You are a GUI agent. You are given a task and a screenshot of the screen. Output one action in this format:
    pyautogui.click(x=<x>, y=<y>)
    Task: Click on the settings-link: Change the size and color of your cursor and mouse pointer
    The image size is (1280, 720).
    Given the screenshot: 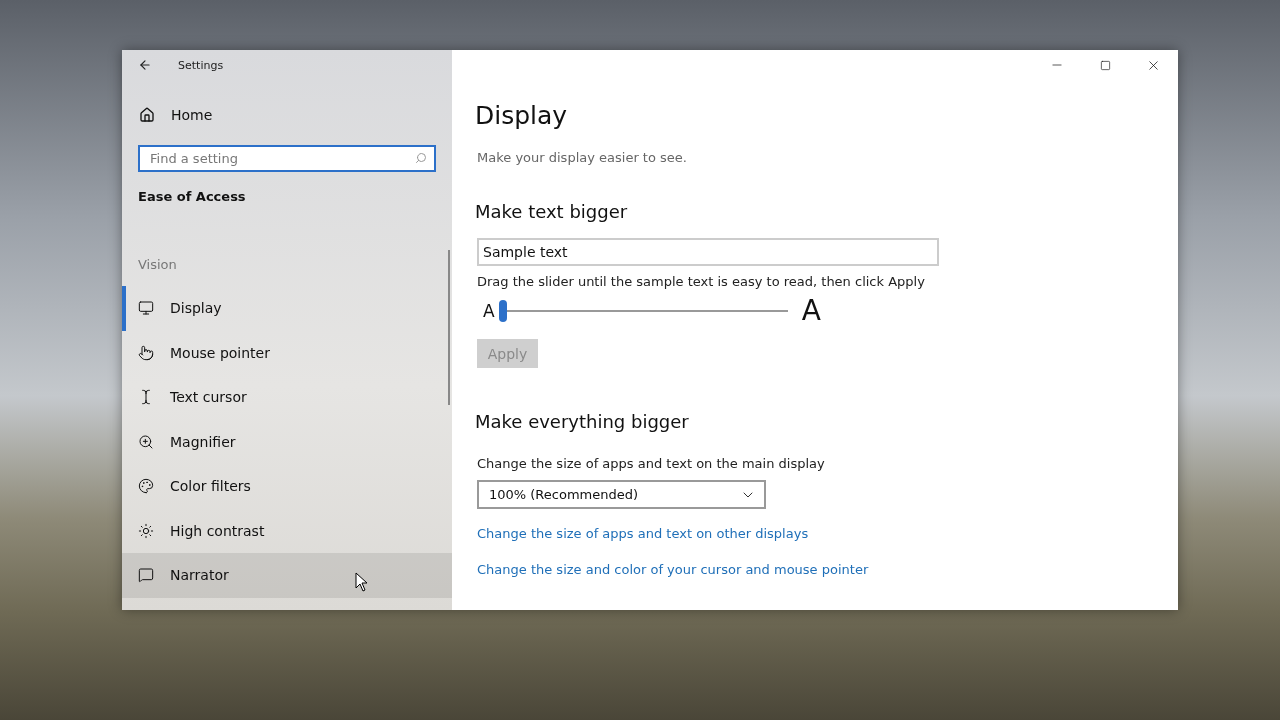 What is the action you would take?
    pyautogui.click(x=827, y=569)
    